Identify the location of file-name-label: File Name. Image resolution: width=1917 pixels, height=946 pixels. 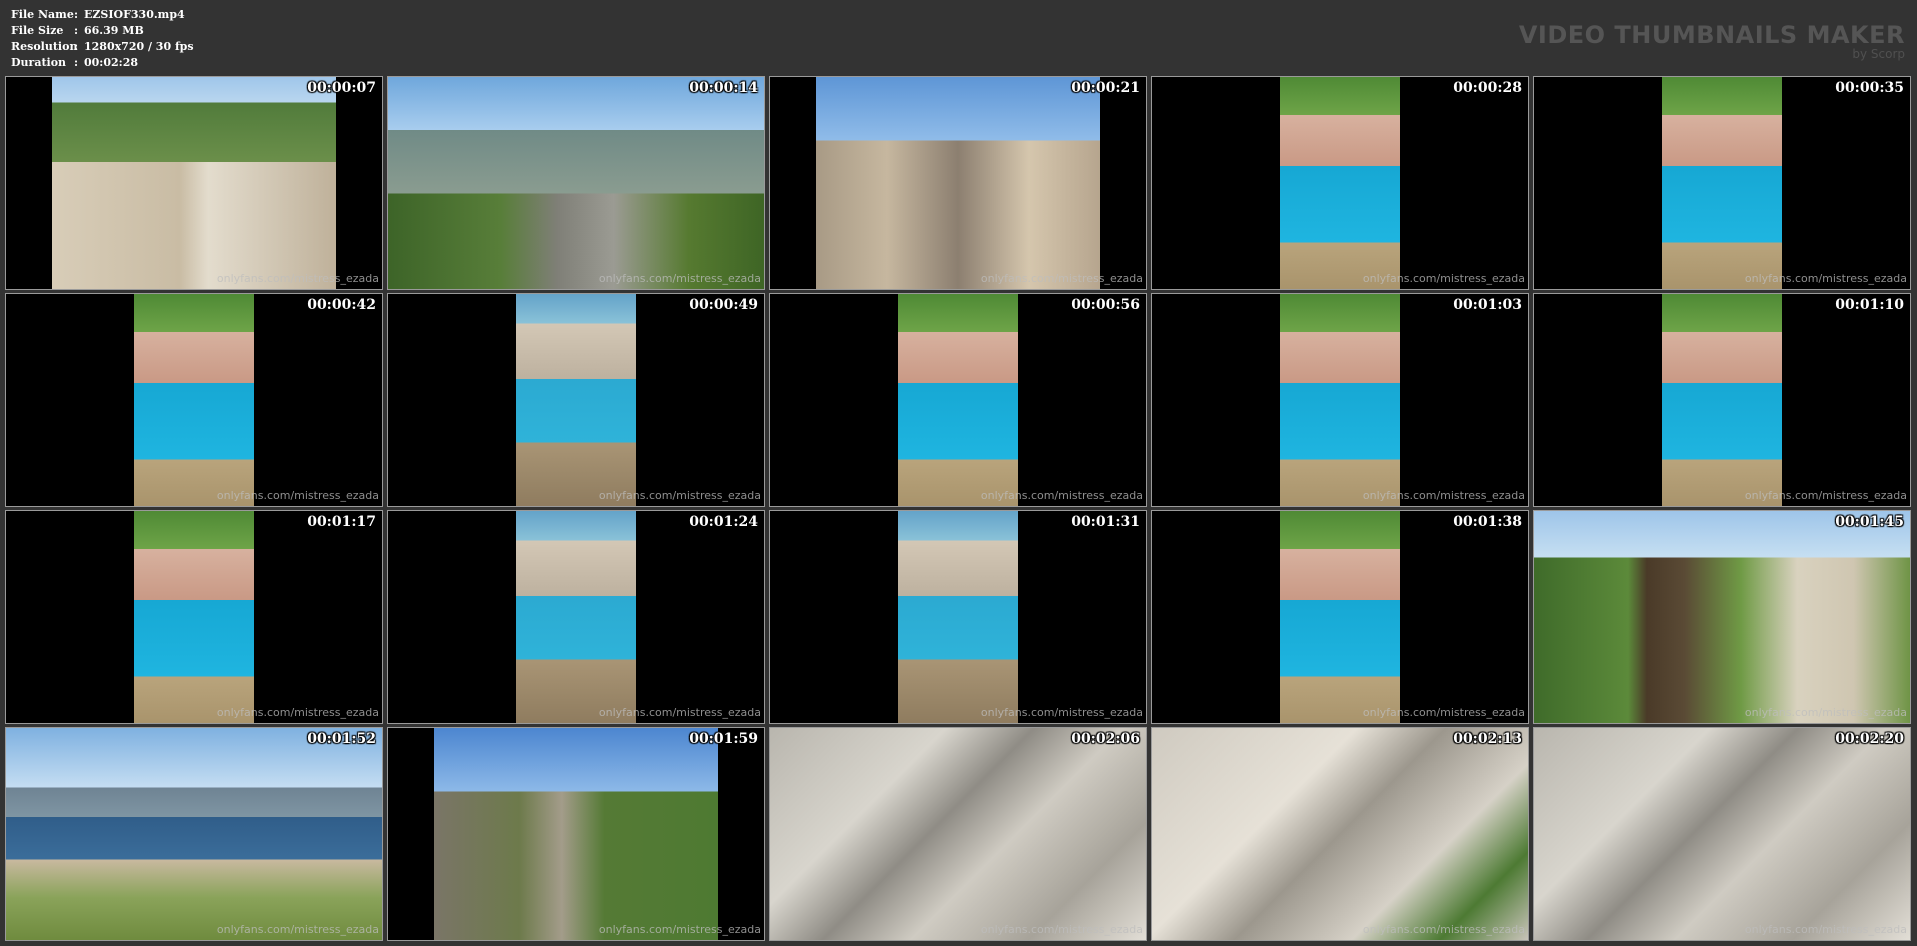
(42, 14).